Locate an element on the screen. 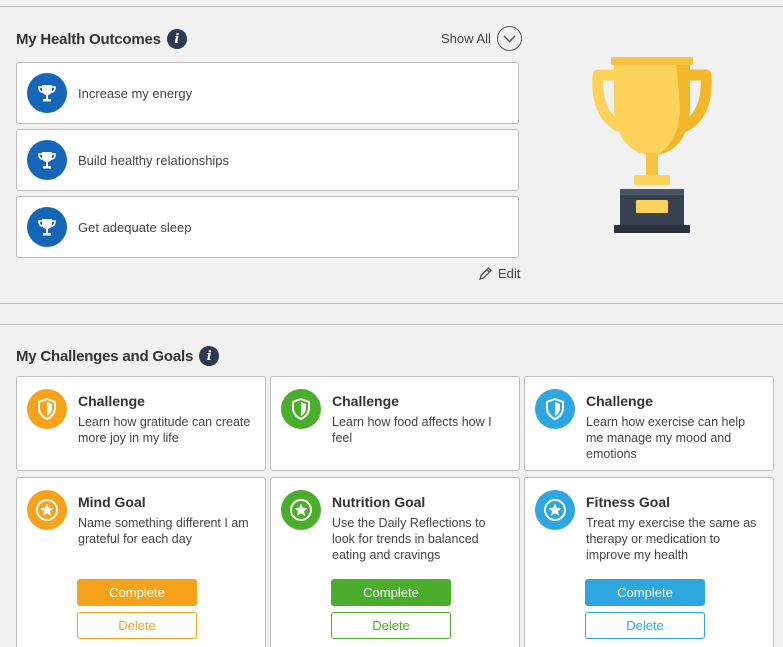  goal-title: Fitness Goal is located at coordinates (628, 502).